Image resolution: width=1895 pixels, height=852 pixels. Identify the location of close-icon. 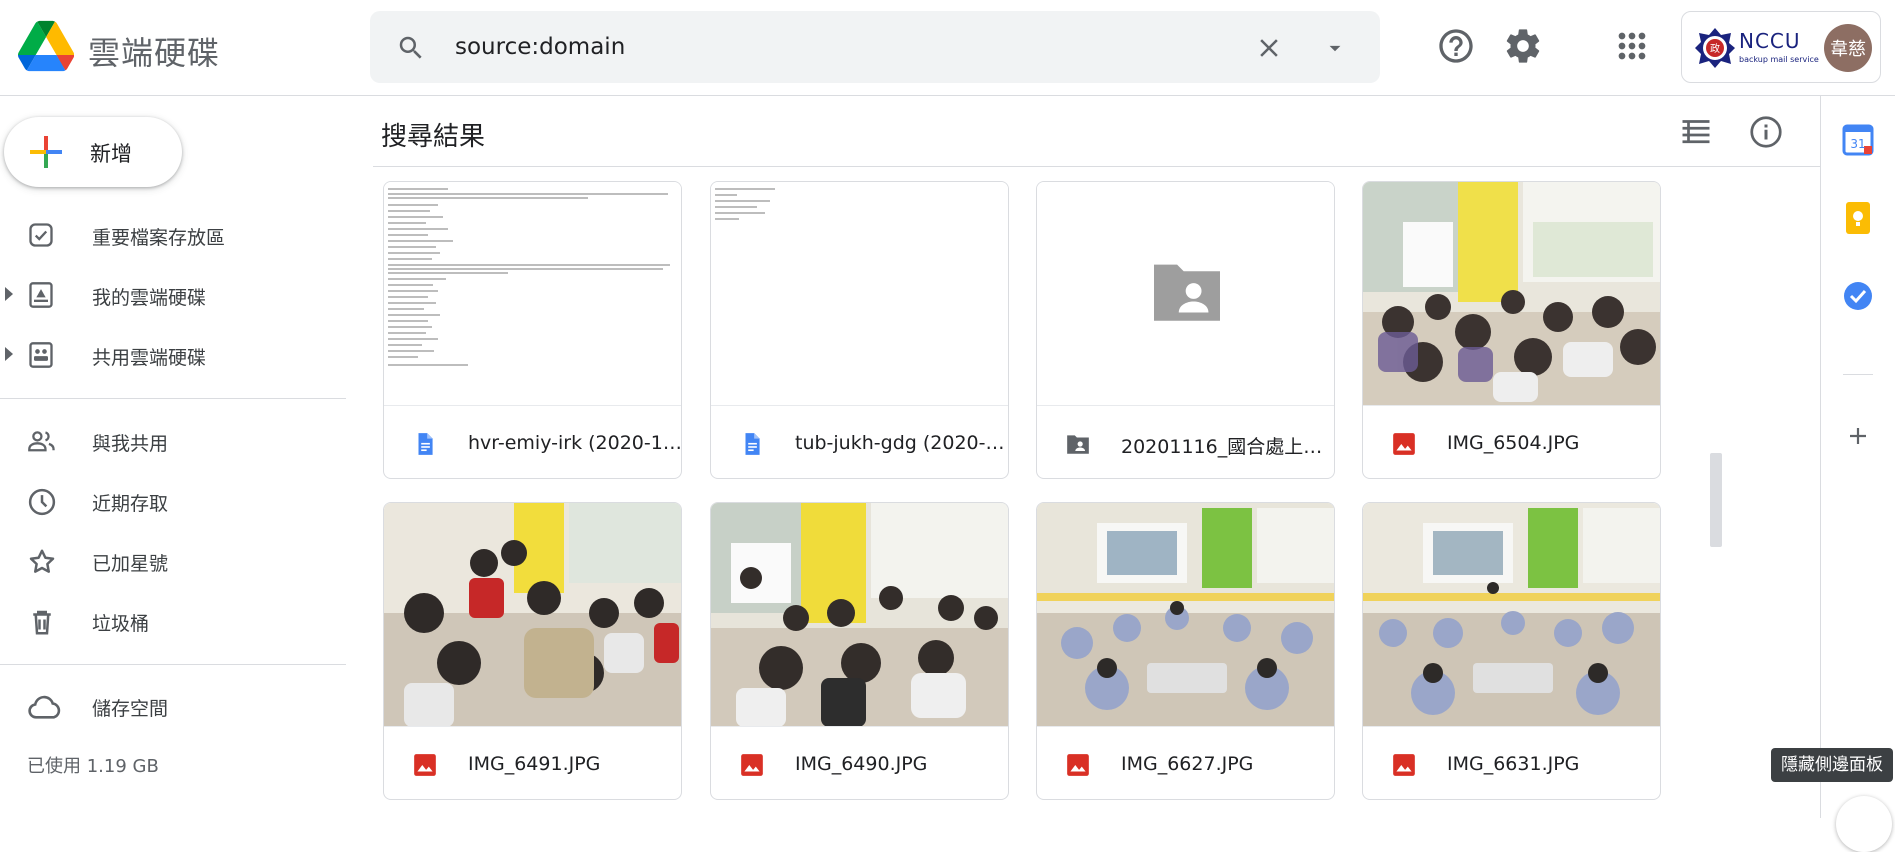
(1269, 48).